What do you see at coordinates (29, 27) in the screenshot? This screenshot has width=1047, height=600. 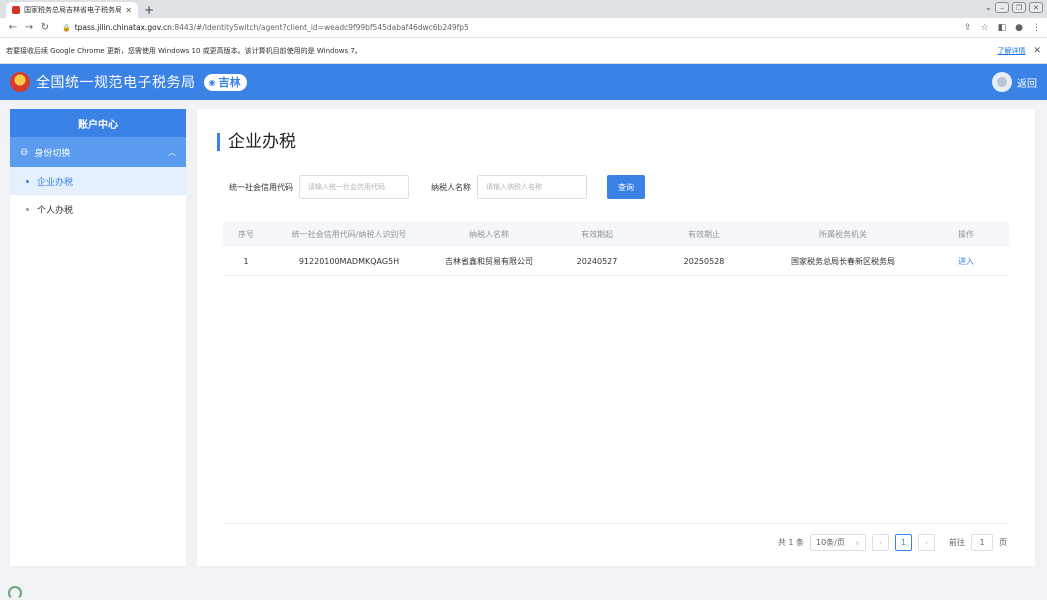 I see `forward-arrow-icon: →` at bounding box center [29, 27].